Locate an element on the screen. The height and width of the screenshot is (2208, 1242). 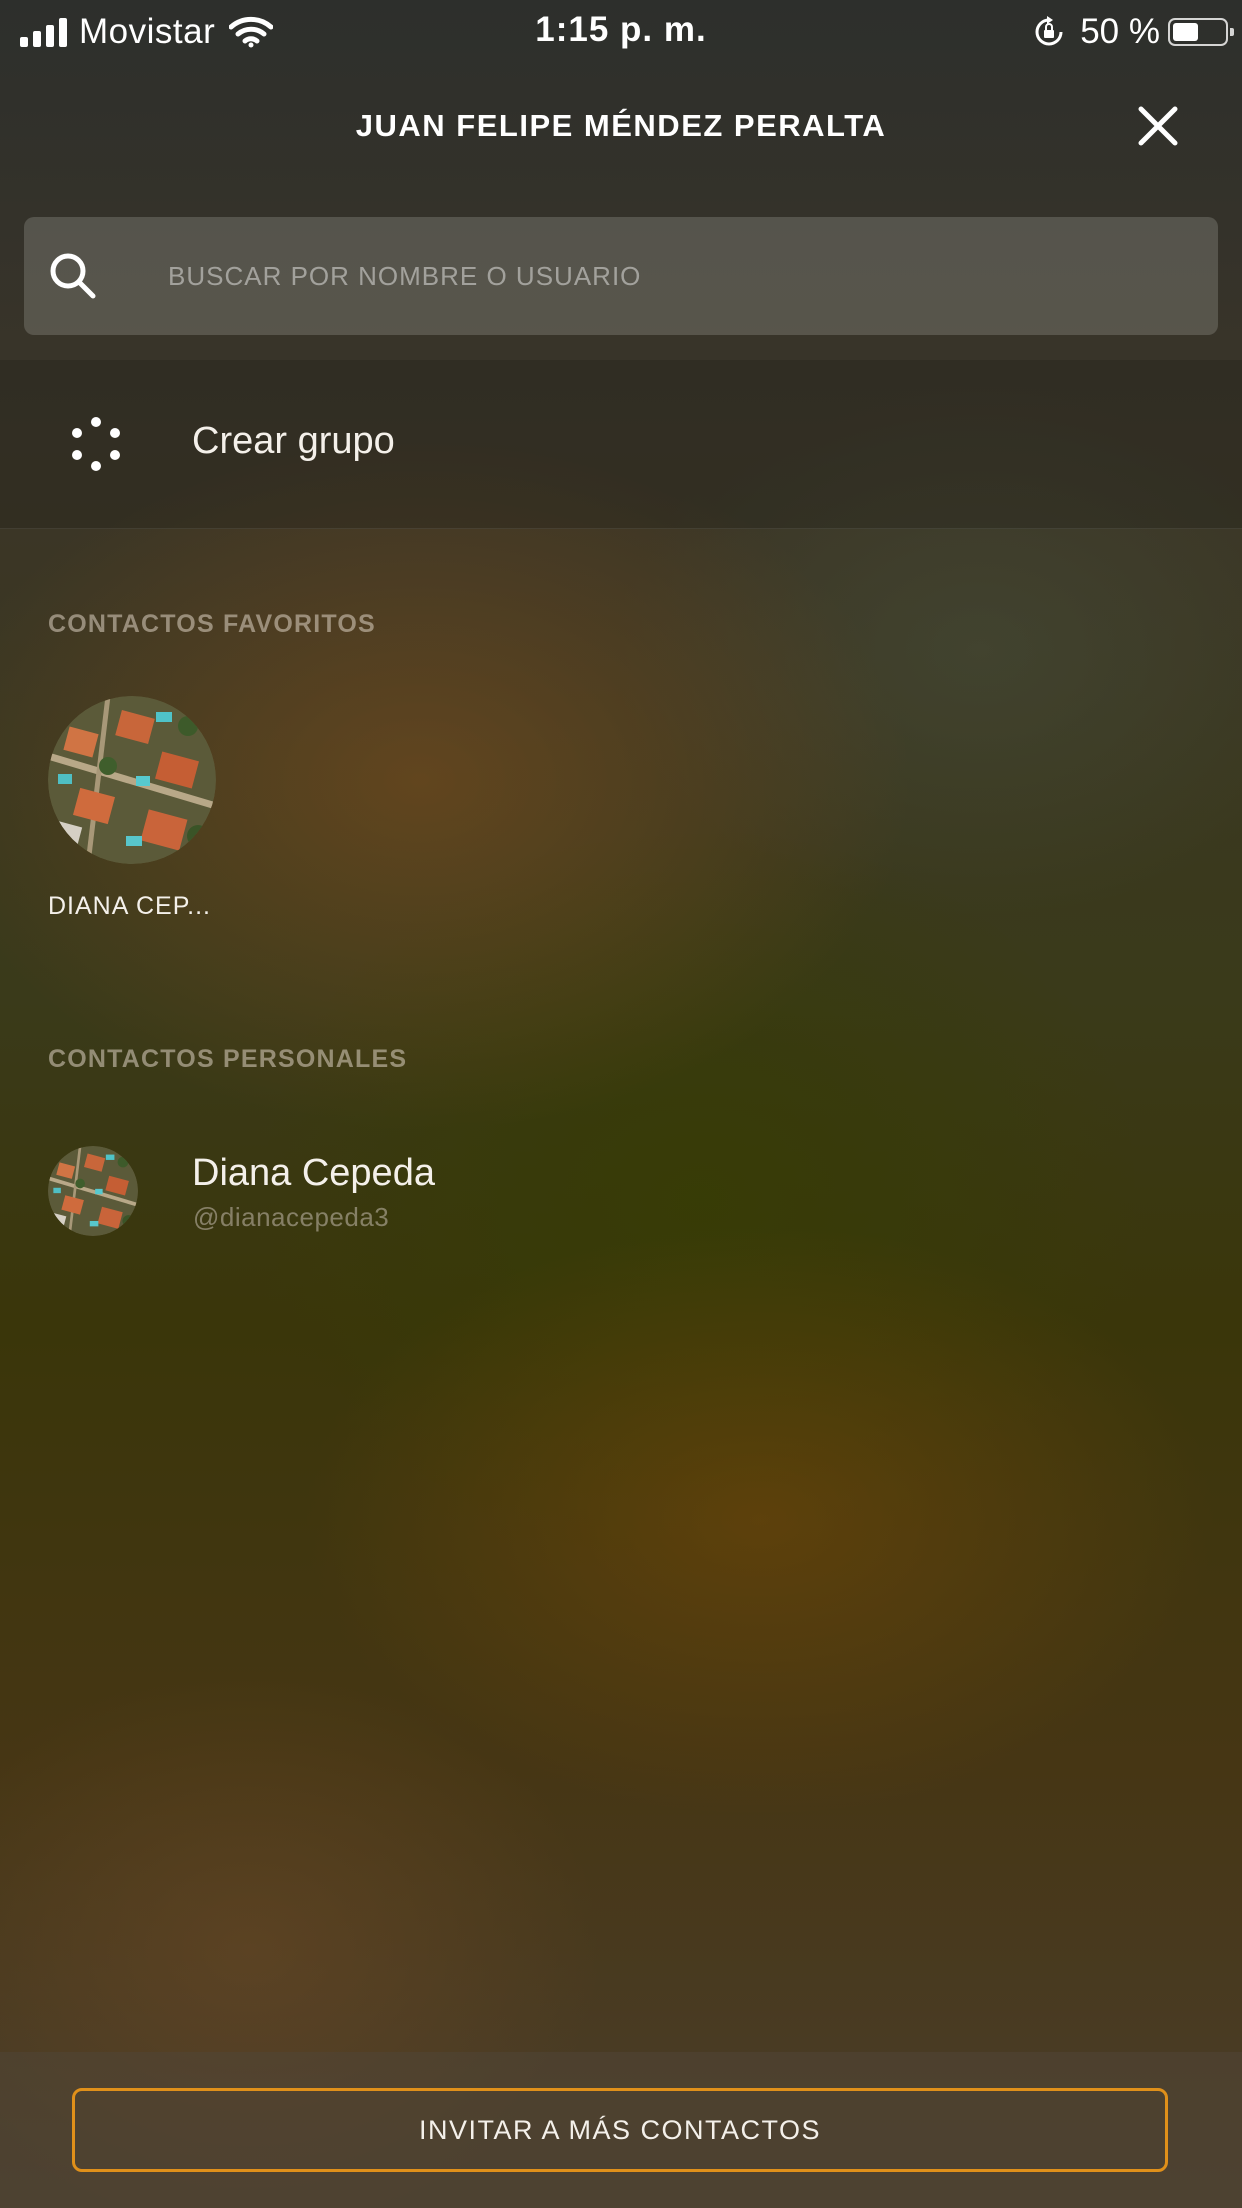
search-bar is located at coordinates (621, 276).